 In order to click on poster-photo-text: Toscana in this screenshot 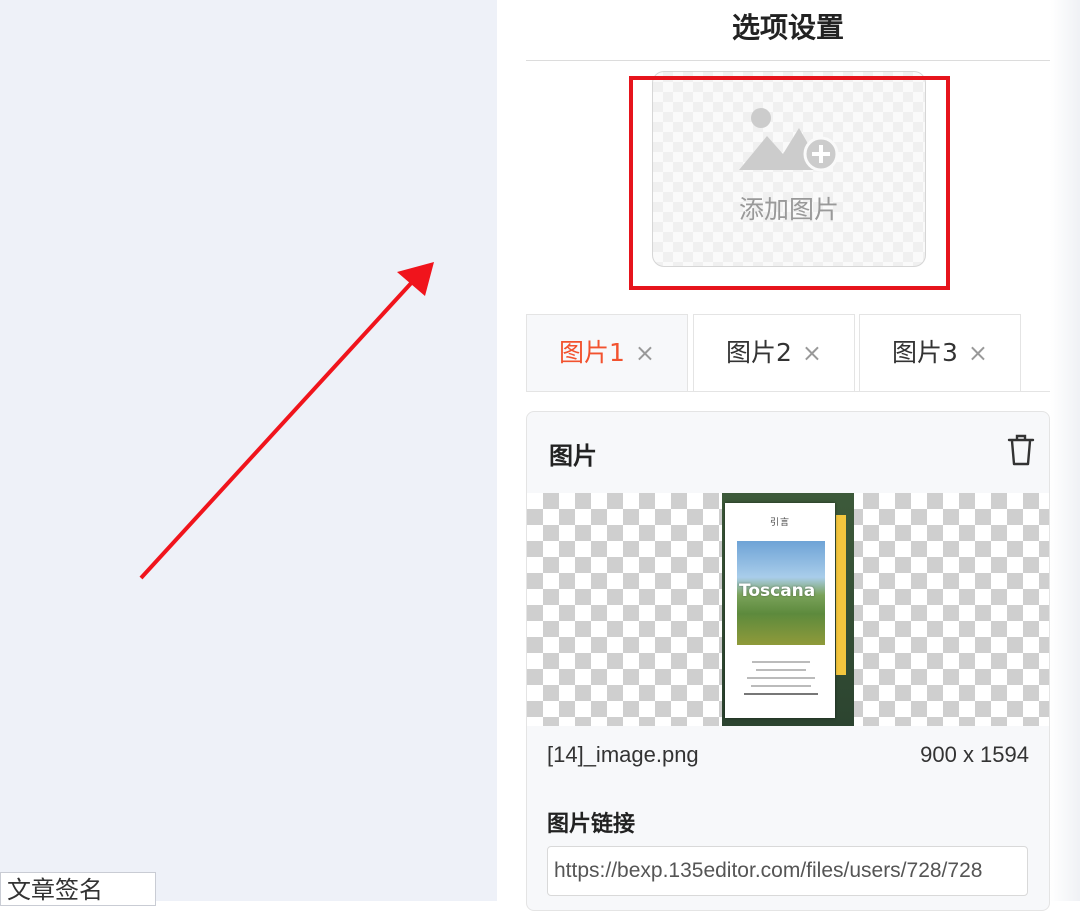, I will do `click(777, 591)`.